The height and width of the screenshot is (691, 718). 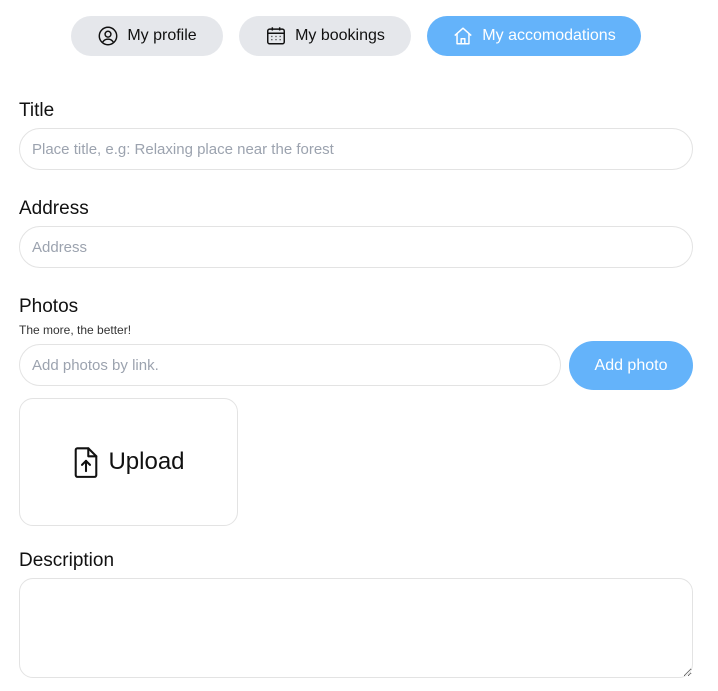 I want to click on tab-my-bookings: My bookings, so click(x=325, y=36).